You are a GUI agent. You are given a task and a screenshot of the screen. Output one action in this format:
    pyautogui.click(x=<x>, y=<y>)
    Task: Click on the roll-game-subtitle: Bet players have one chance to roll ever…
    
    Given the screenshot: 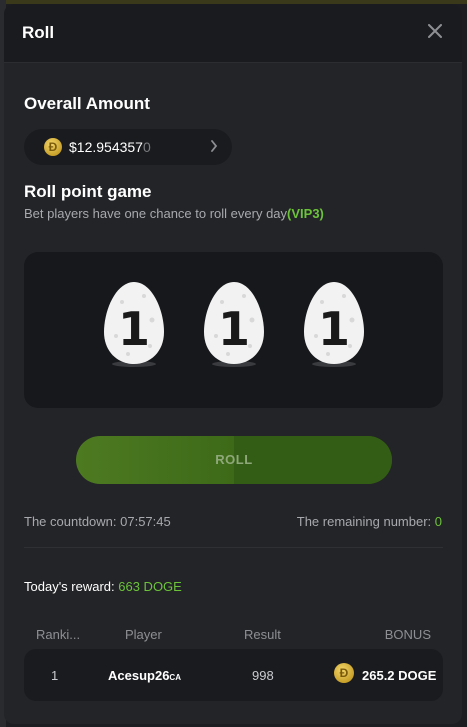 What is the action you would take?
    pyautogui.click(x=174, y=213)
    